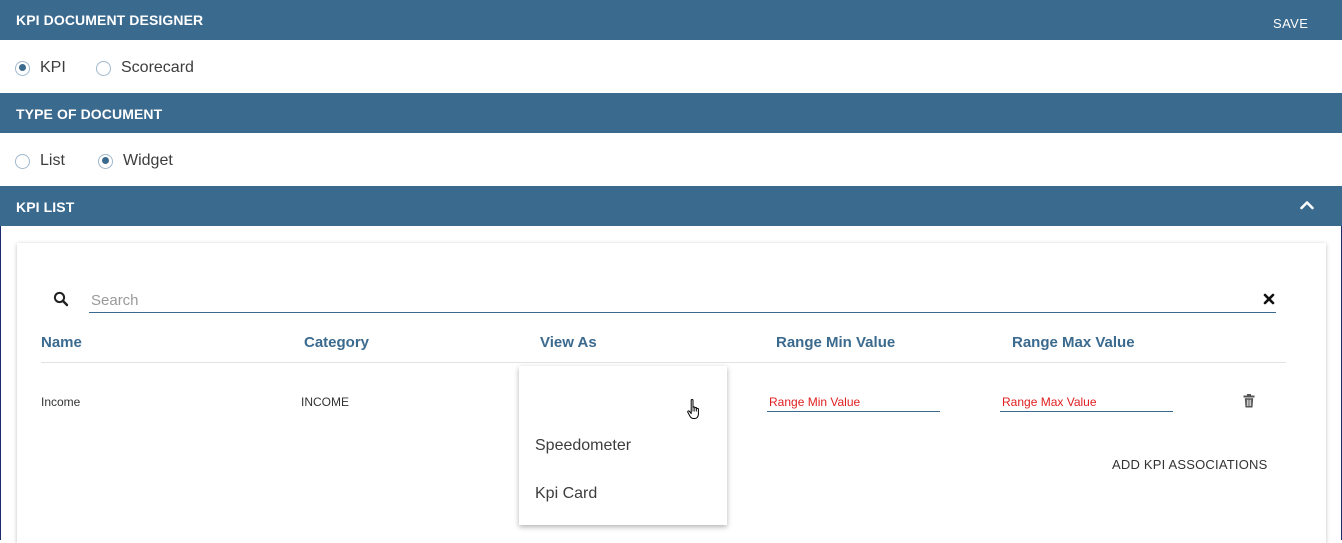 The width and height of the screenshot is (1342, 543). I want to click on kpi-list-header: KPI LIST, so click(671, 206).